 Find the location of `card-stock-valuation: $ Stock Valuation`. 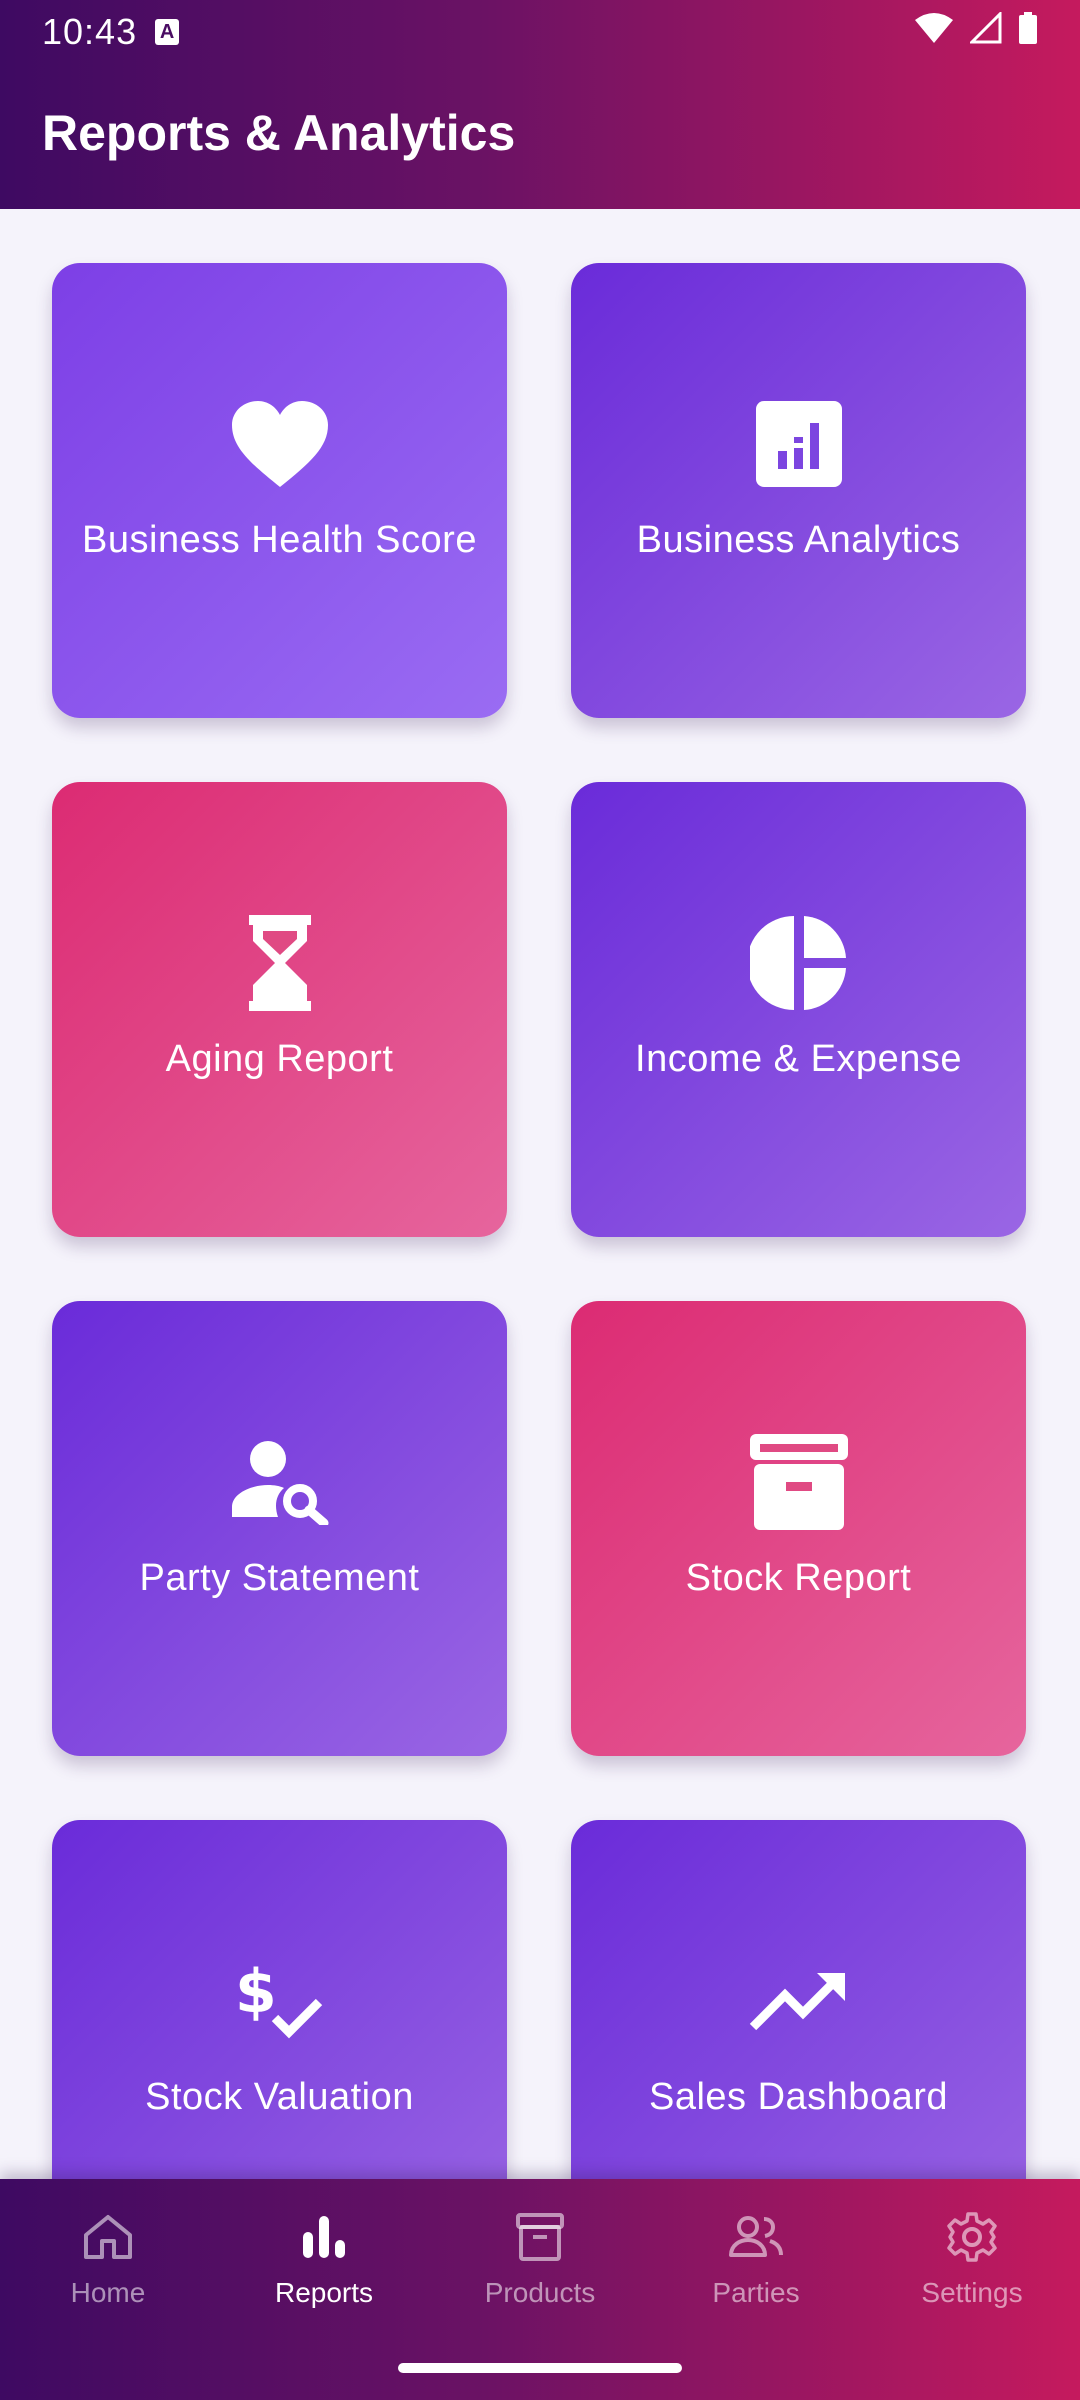

card-stock-valuation: $ Stock Valuation is located at coordinates (279, 1999).